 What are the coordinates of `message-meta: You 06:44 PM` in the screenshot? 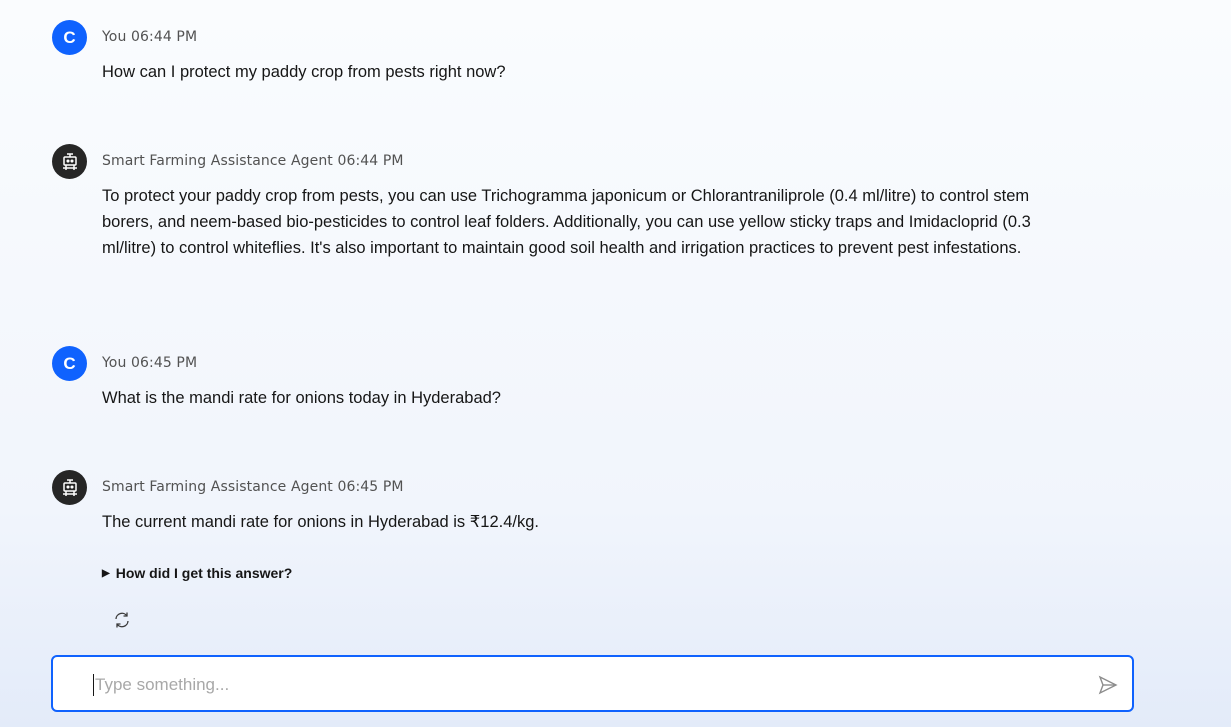 It's located at (149, 37).